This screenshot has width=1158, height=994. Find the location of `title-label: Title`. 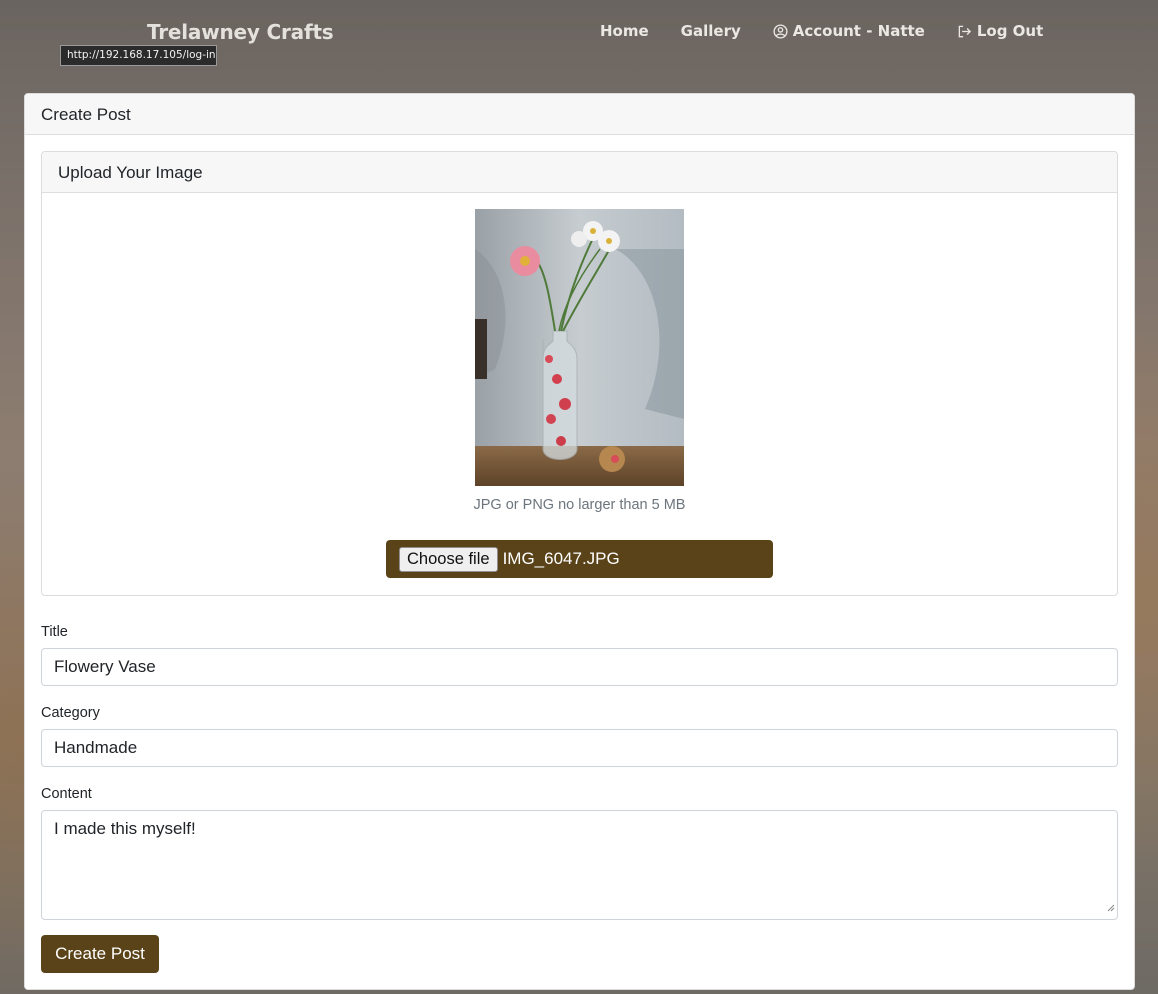

title-label: Title is located at coordinates (54, 632).